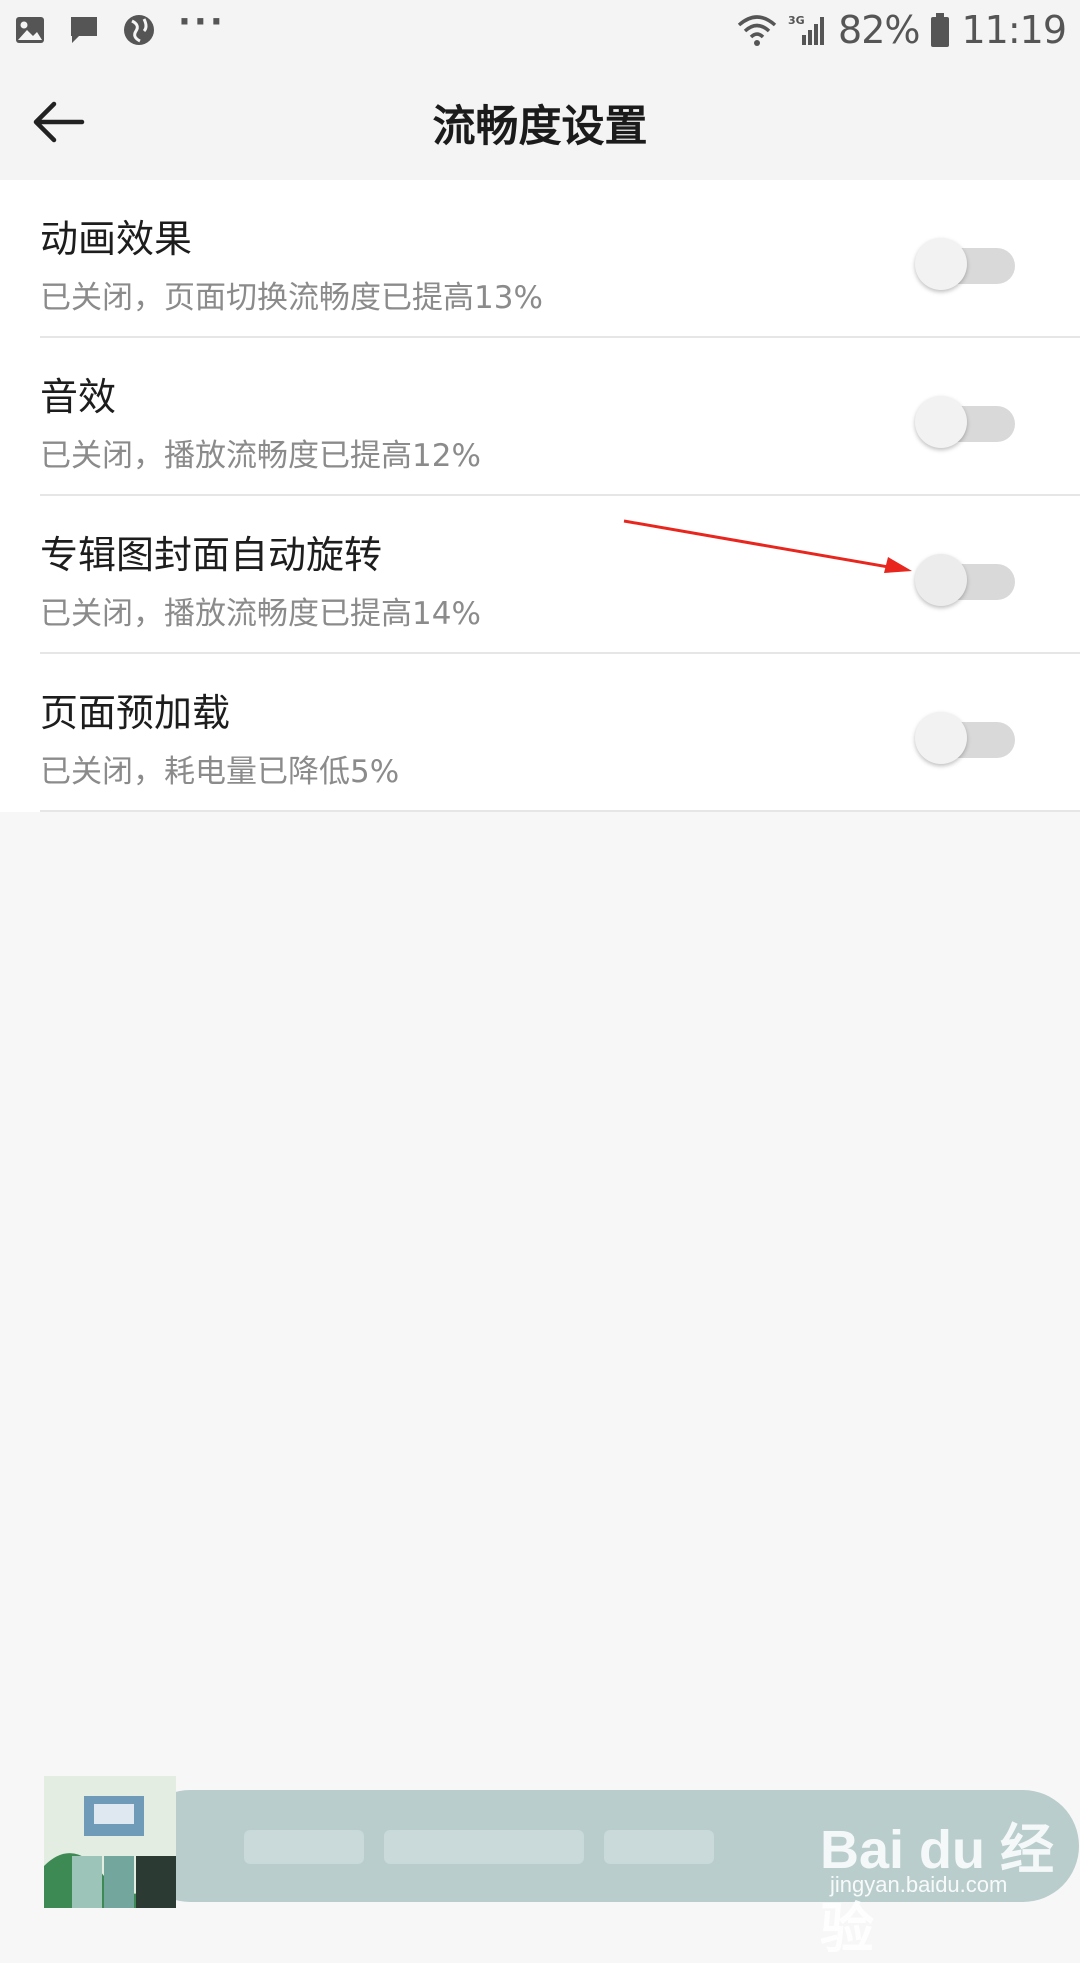 Image resolution: width=1080 pixels, height=1963 pixels. I want to click on page-title: 流畅度设置, so click(540, 127).